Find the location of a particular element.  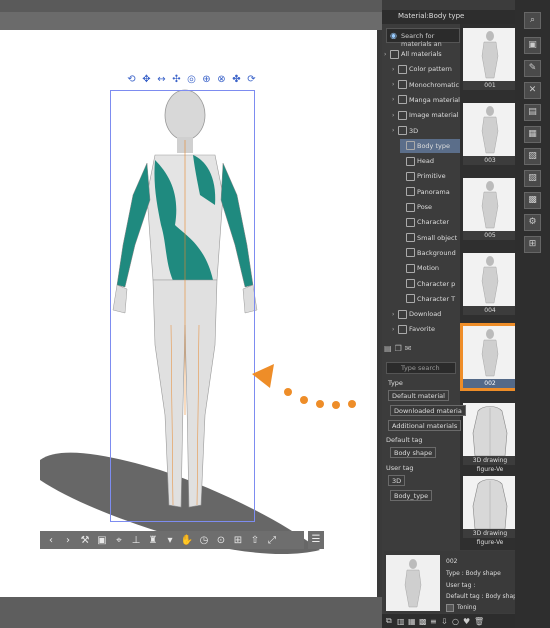

tree-item: Motion is located at coordinates (430, 268).